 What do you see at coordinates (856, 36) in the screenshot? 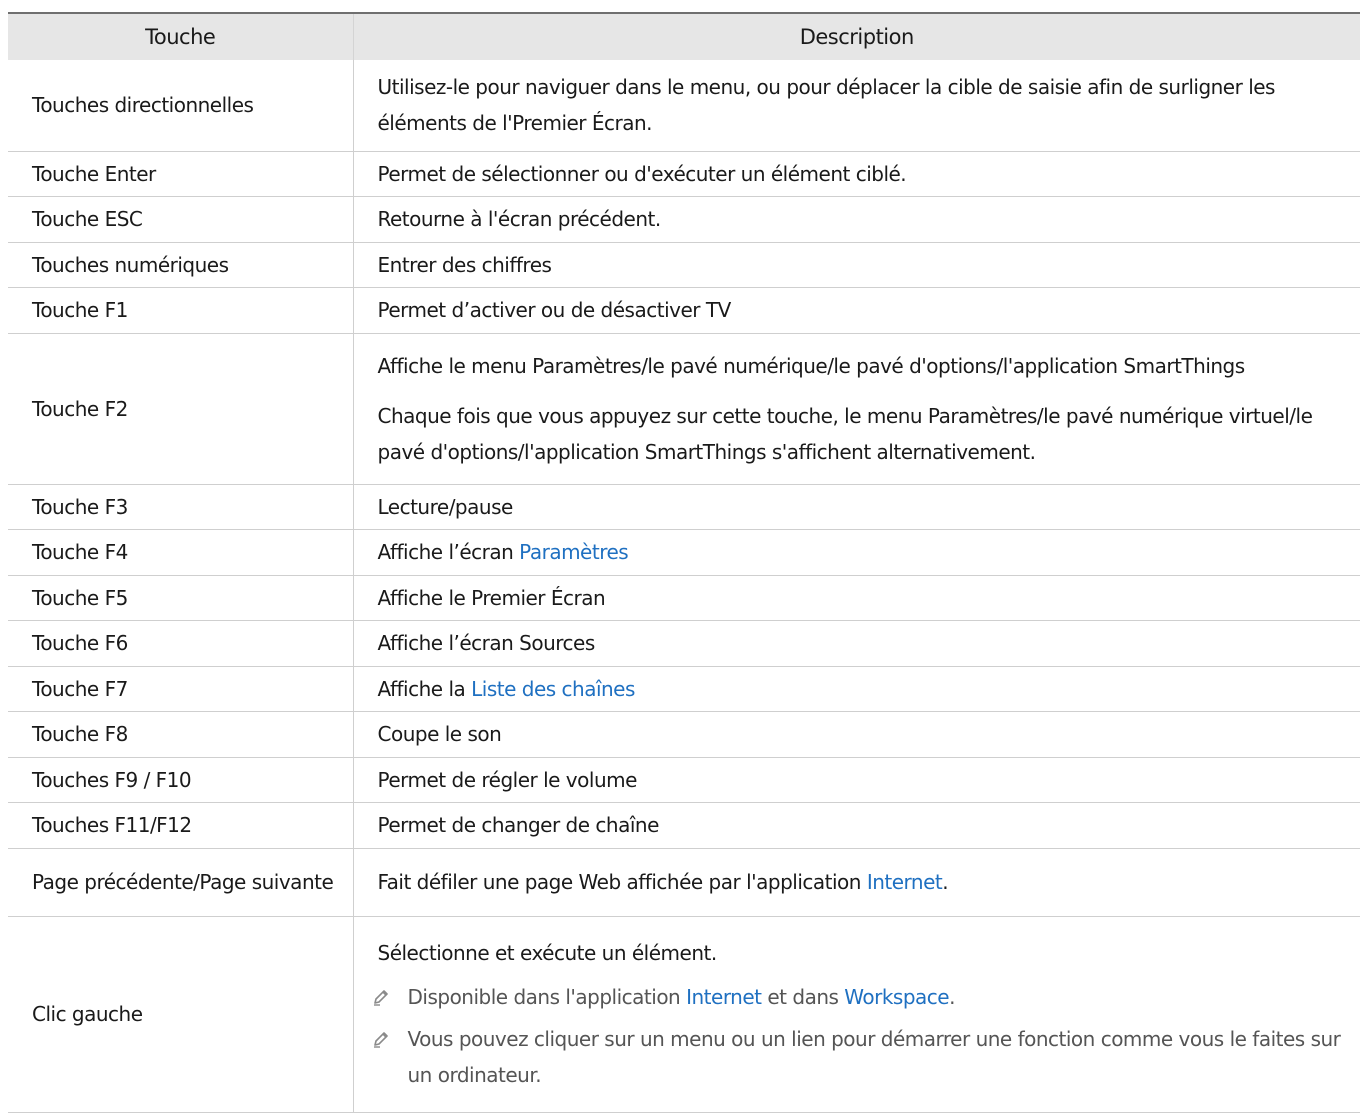
I see `header-description: Description` at bounding box center [856, 36].